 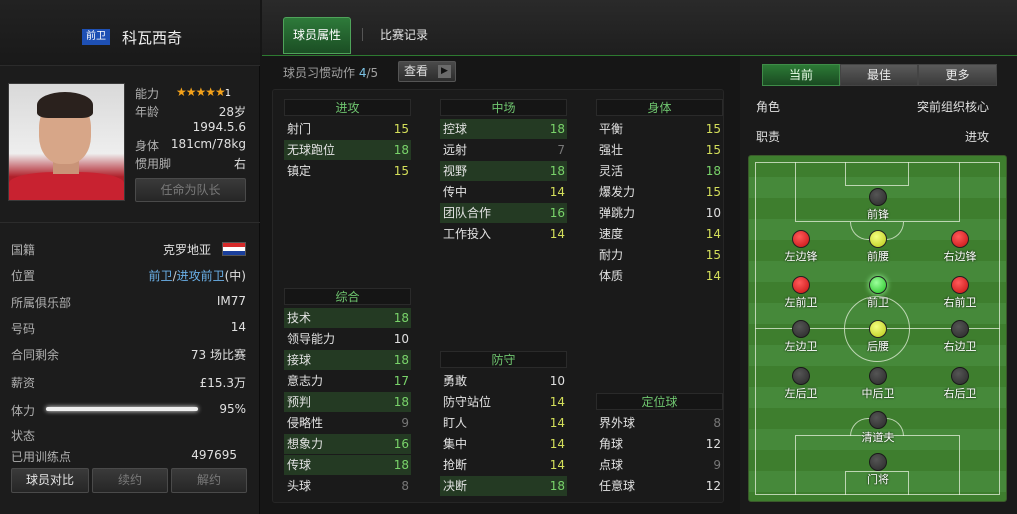 What do you see at coordinates (960, 302) in the screenshot?
I see `position-label-rm: 右前卫` at bounding box center [960, 302].